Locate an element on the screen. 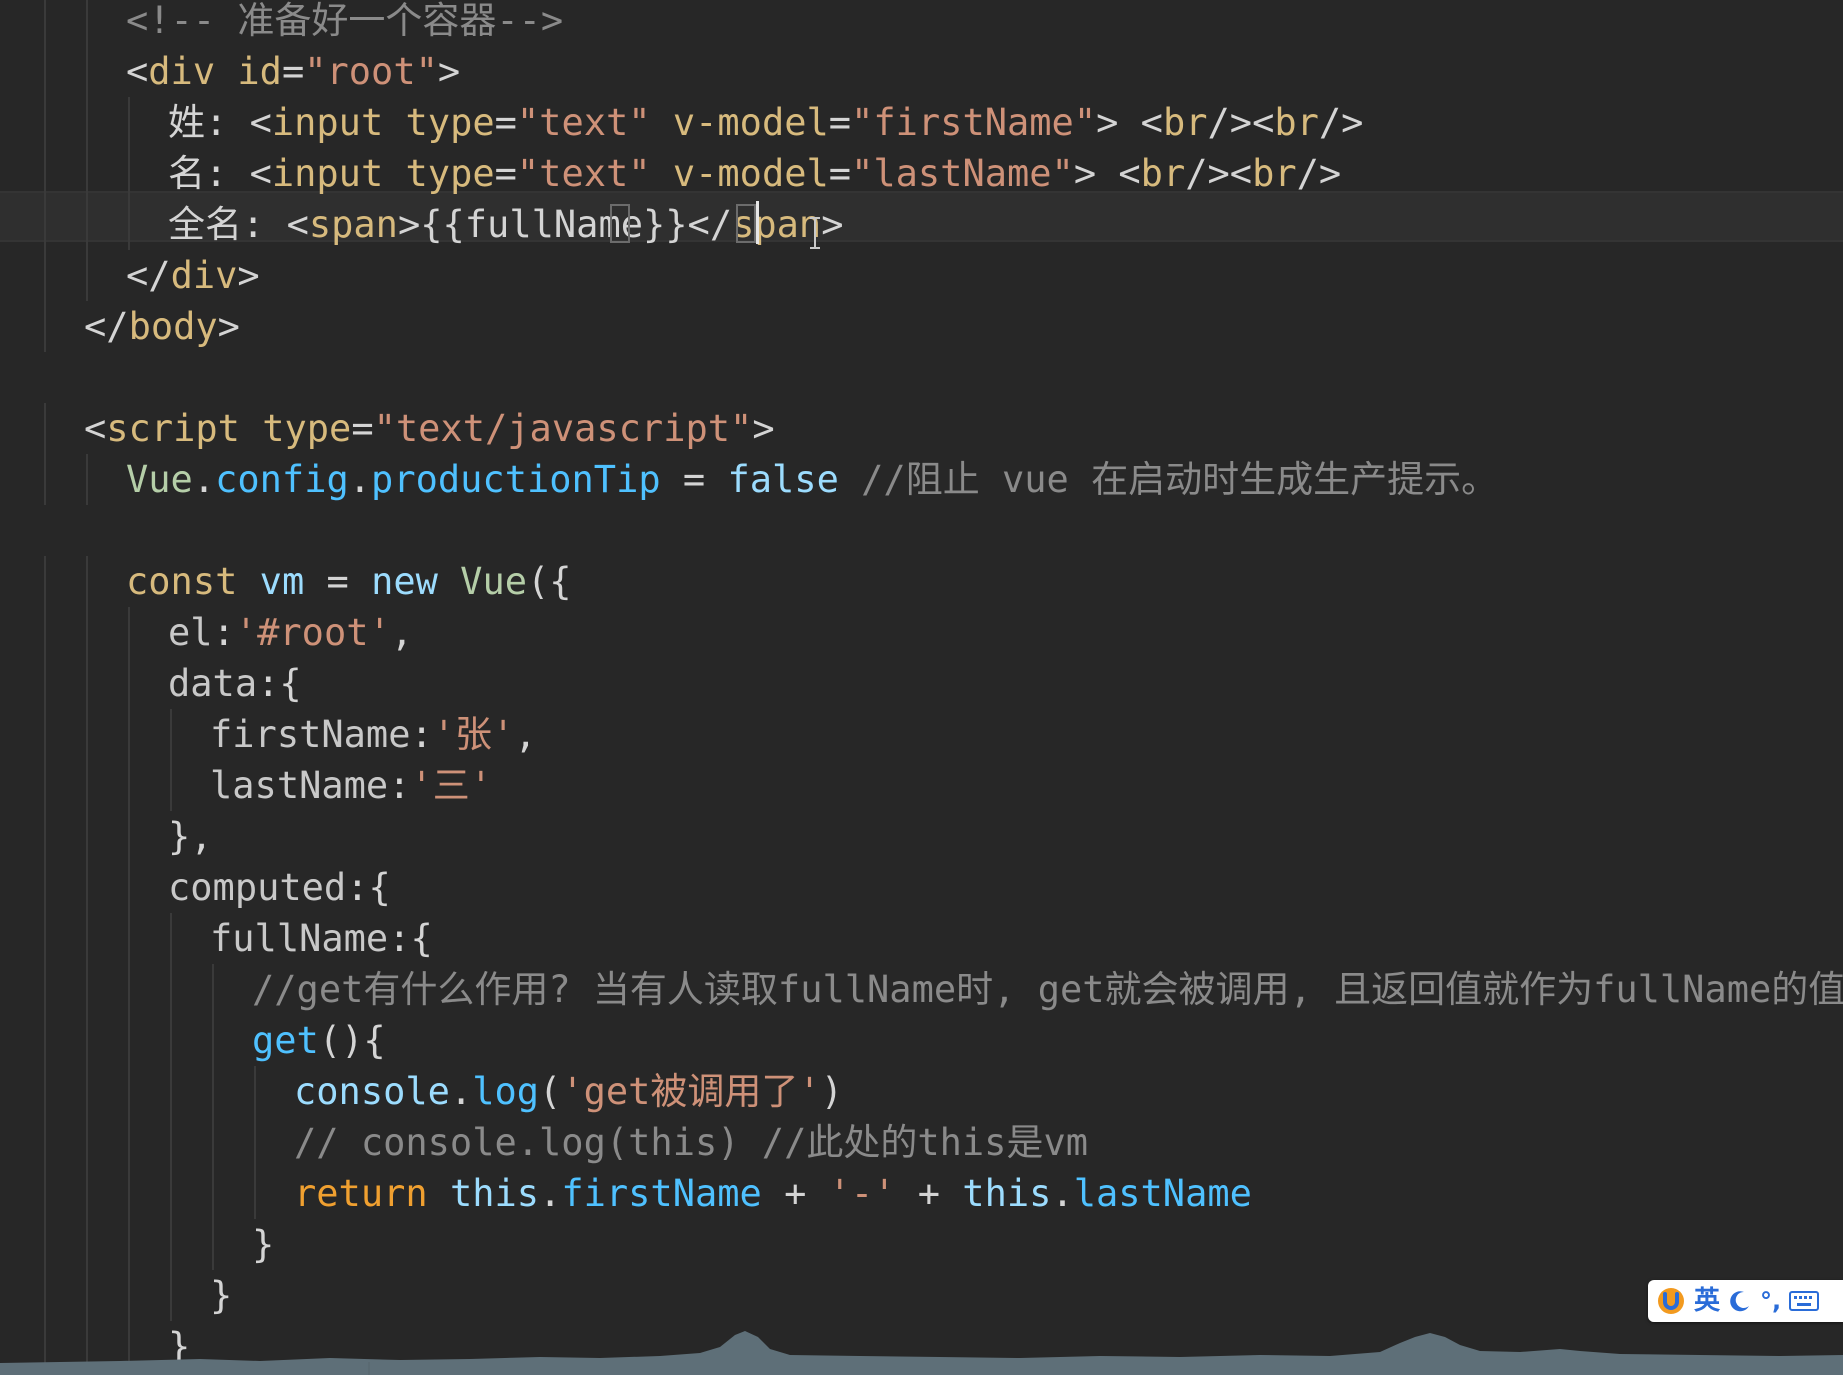 This screenshot has height=1375, width=1843. code-line: console.log('get被调用了') is located at coordinates (921, 1091).